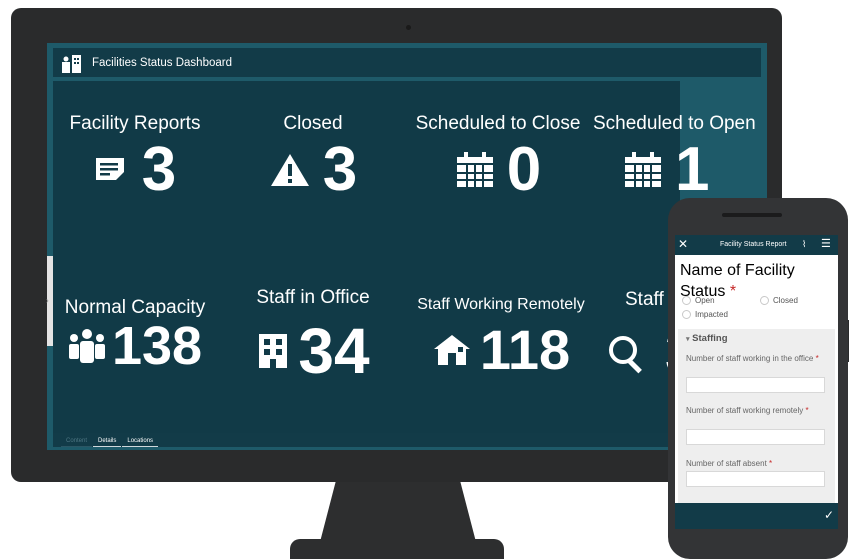 The height and width of the screenshot is (559, 851). I want to click on required-mark: *, so click(733, 291).